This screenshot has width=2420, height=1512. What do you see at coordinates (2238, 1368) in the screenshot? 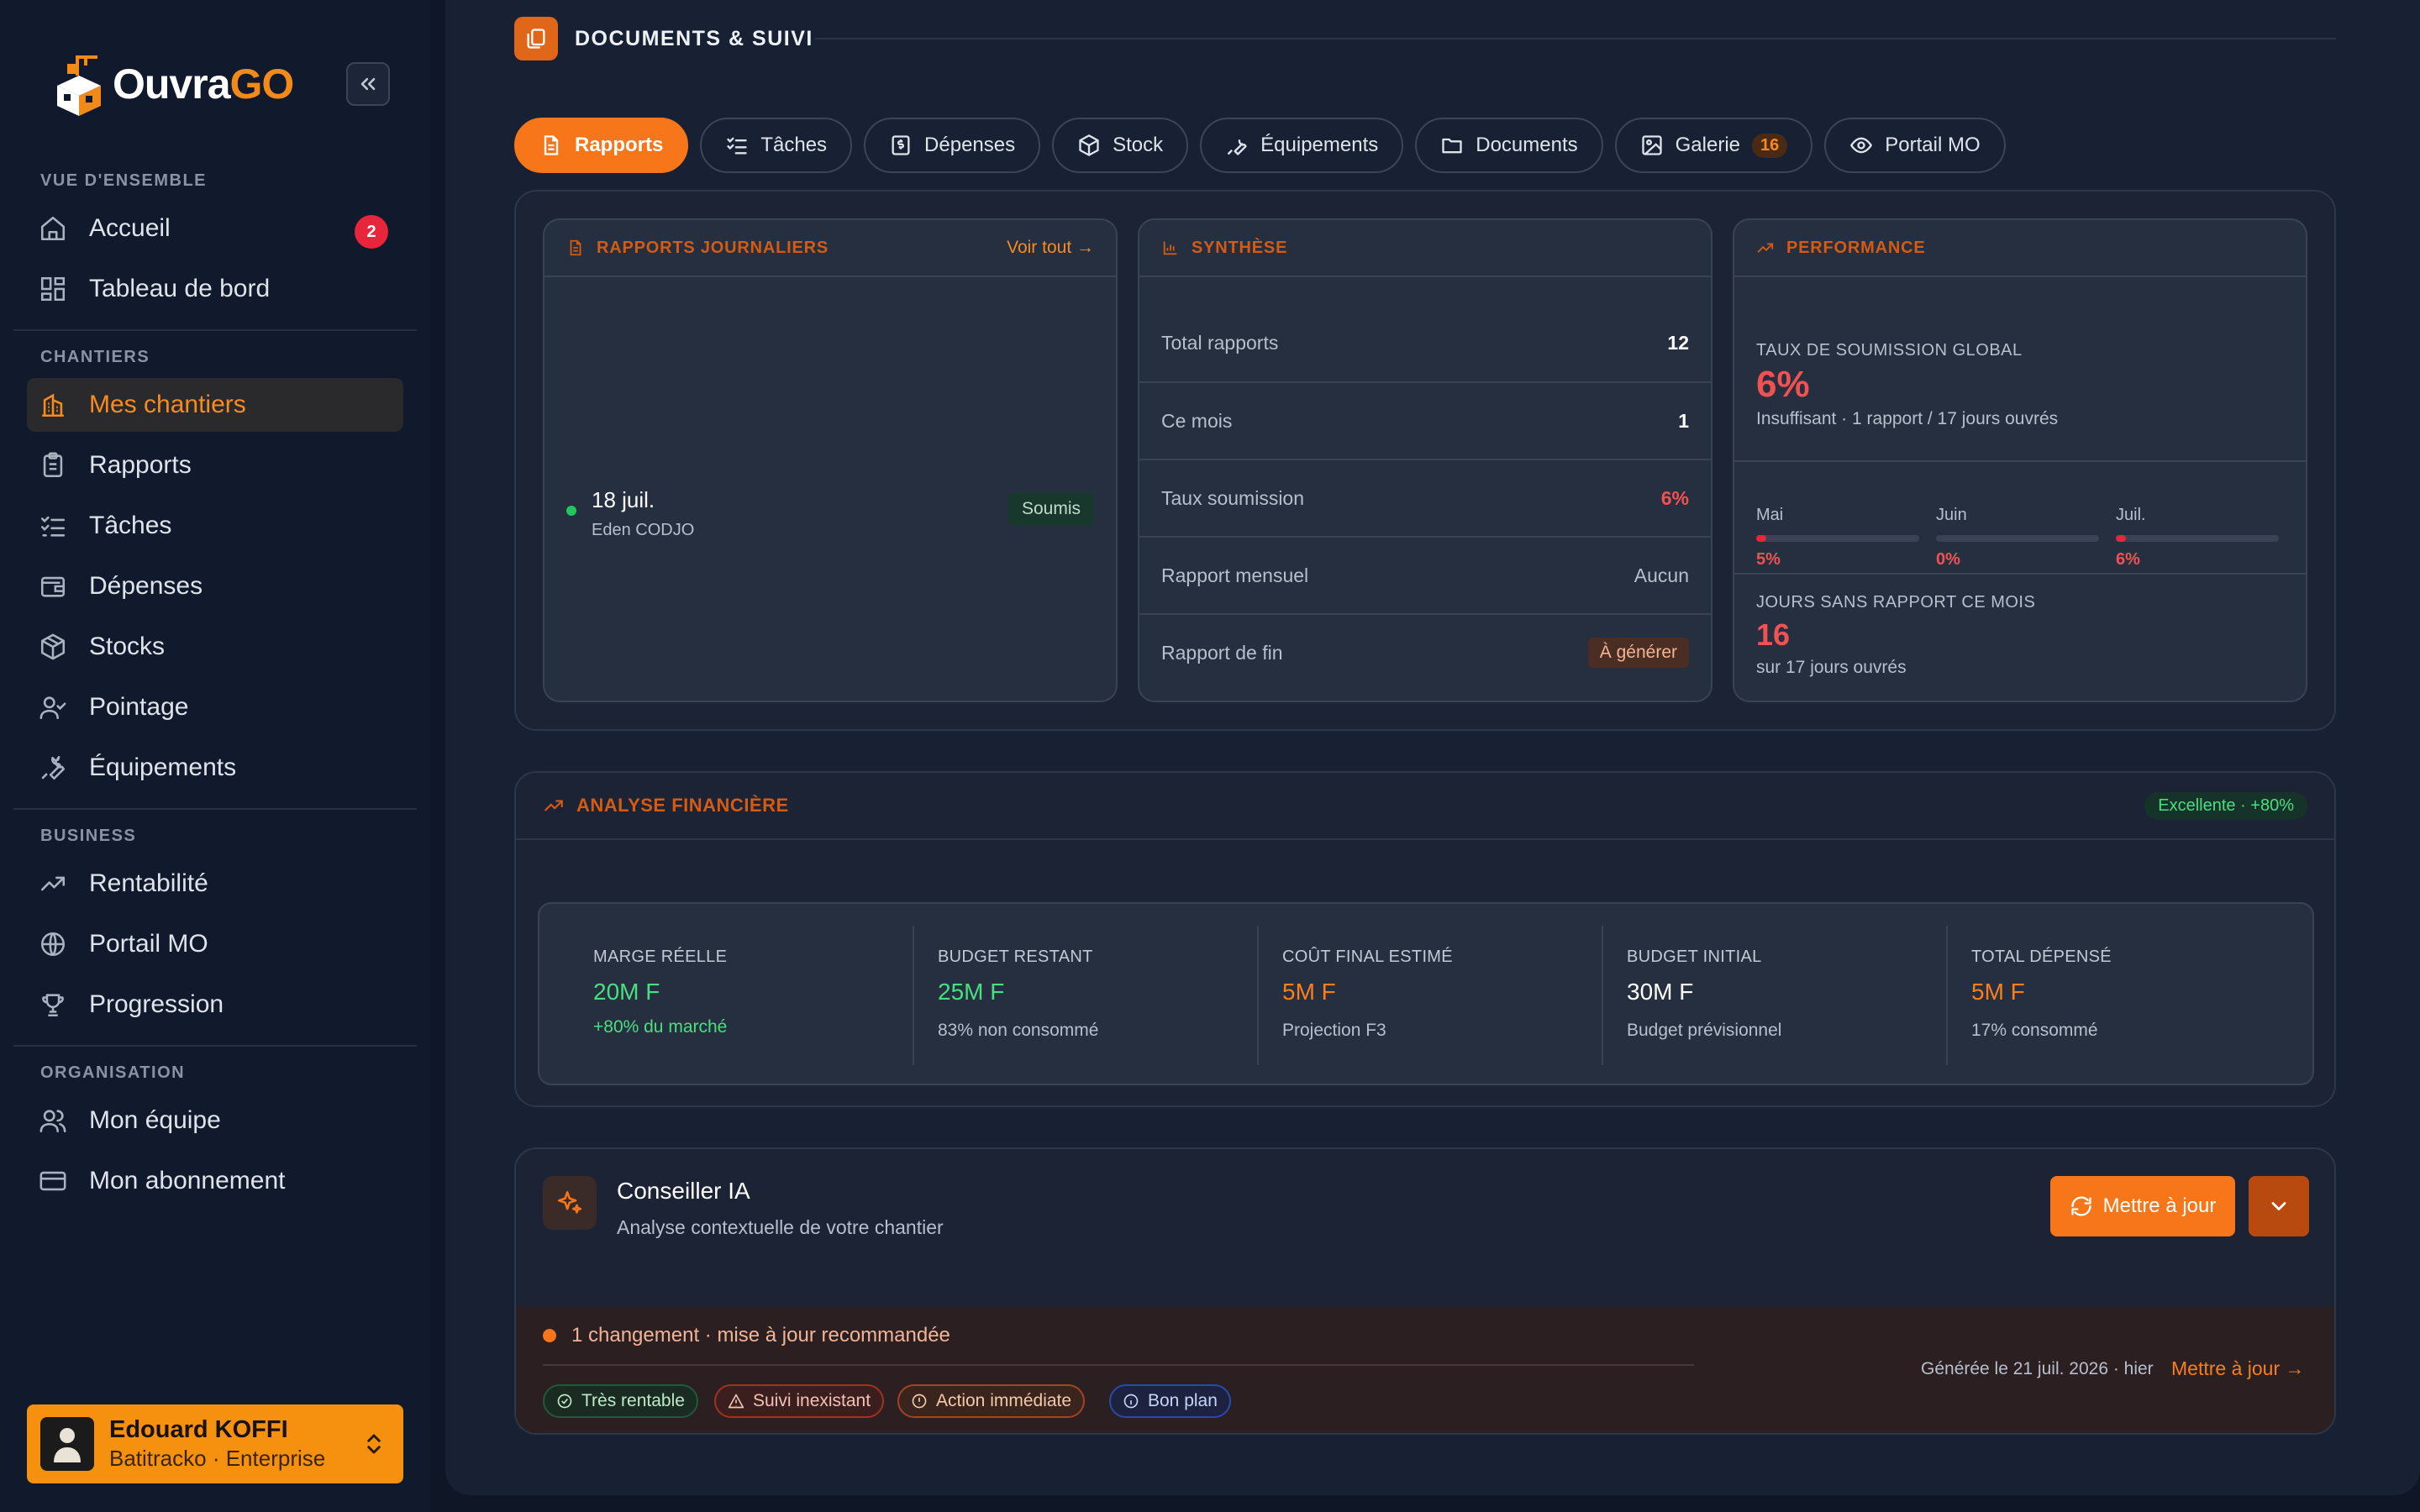
I see `update-link: Mettre à jour →` at bounding box center [2238, 1368].